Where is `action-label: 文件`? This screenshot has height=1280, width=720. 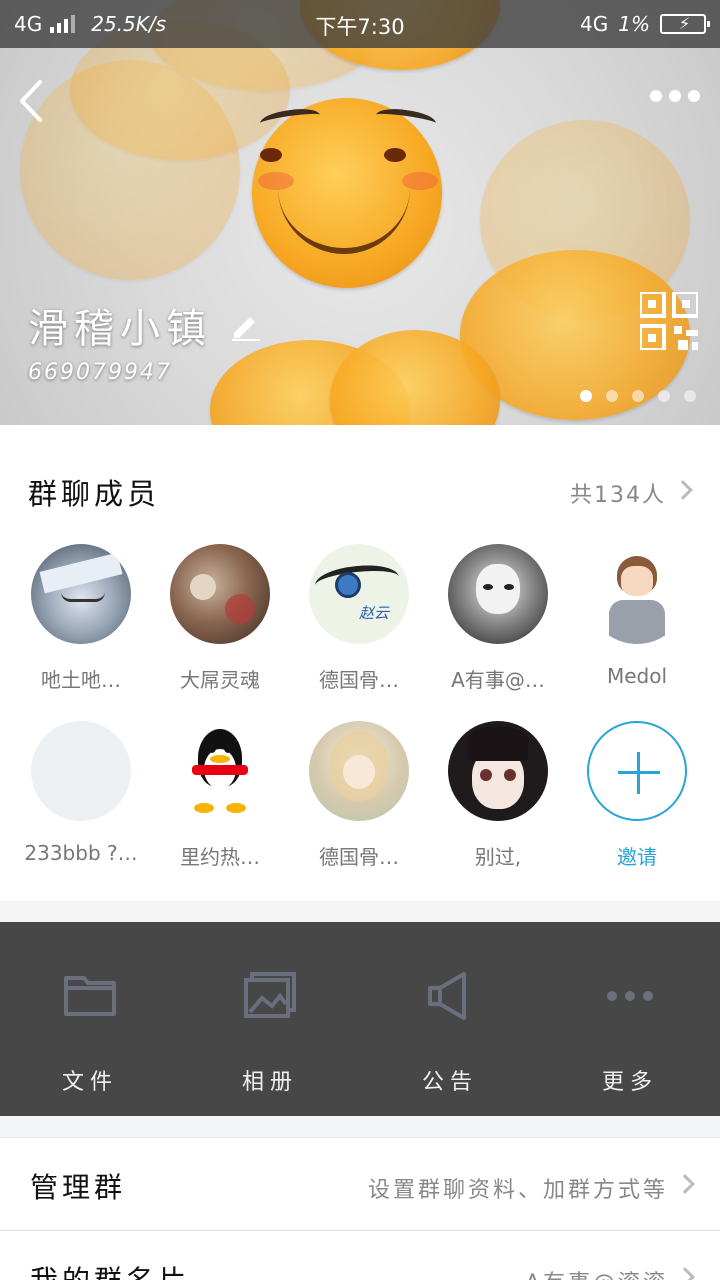
action-label: 文件 is located at coordinates (89, 1082).